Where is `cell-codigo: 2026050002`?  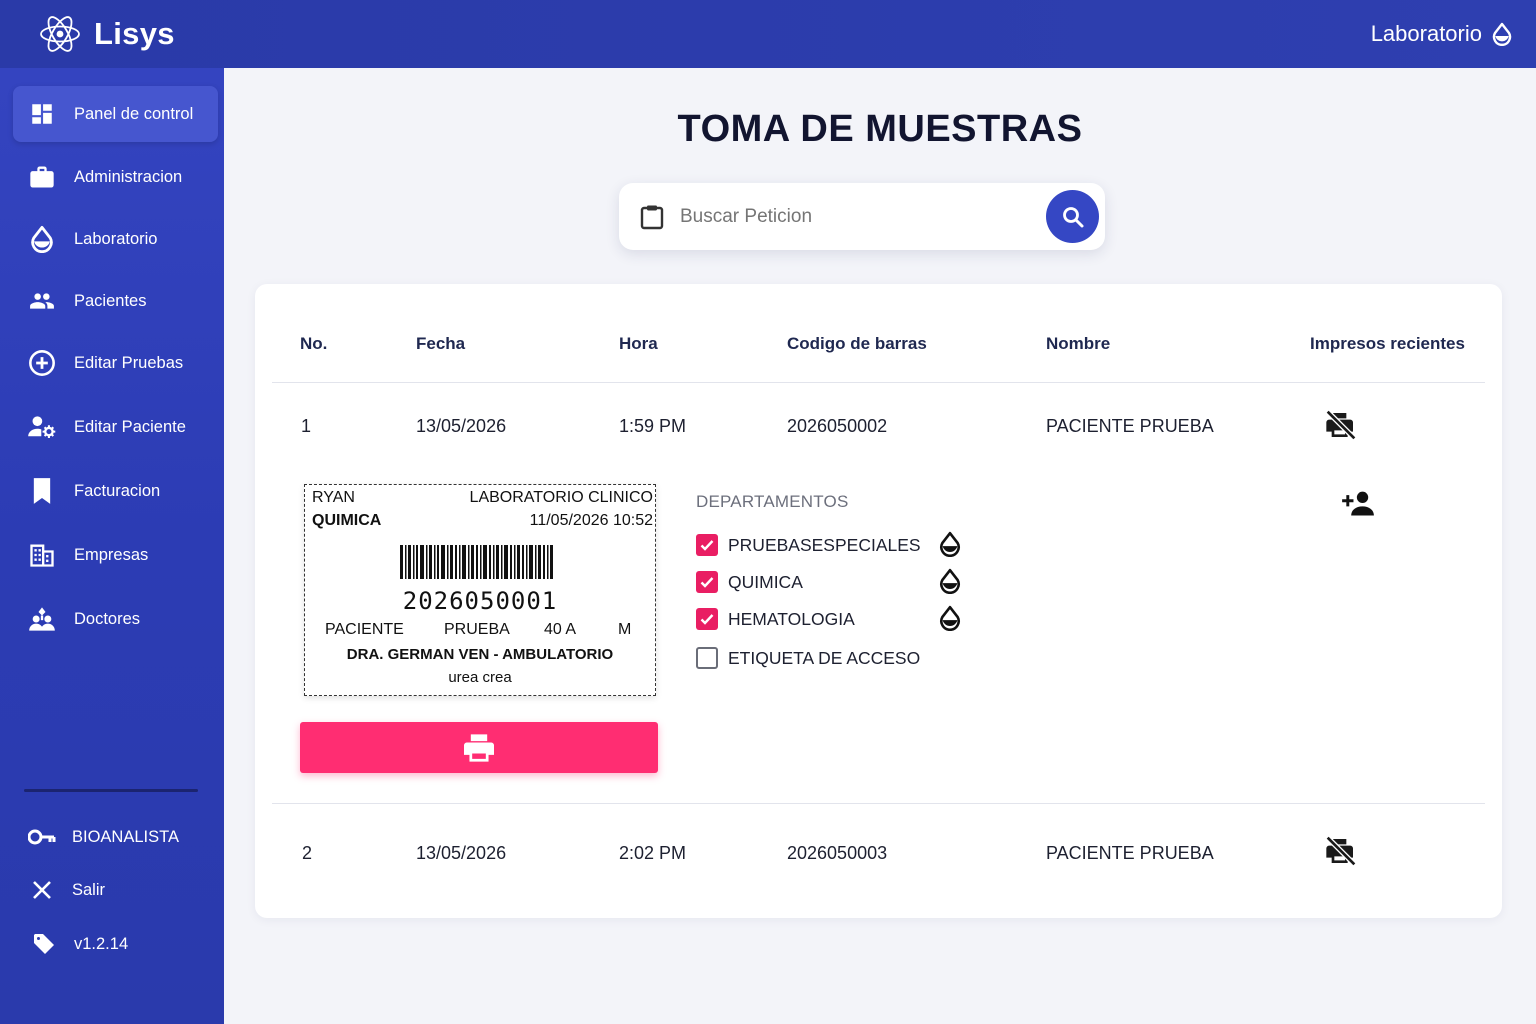
cell-codigo: 2026050002 is located at coordinates (837, 426).